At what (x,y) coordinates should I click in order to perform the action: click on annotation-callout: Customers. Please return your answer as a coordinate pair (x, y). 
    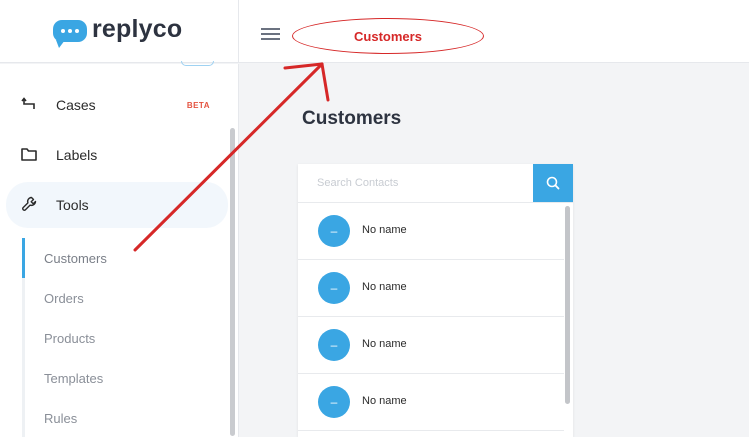
    Looking at the image, I should click on (388, 36).